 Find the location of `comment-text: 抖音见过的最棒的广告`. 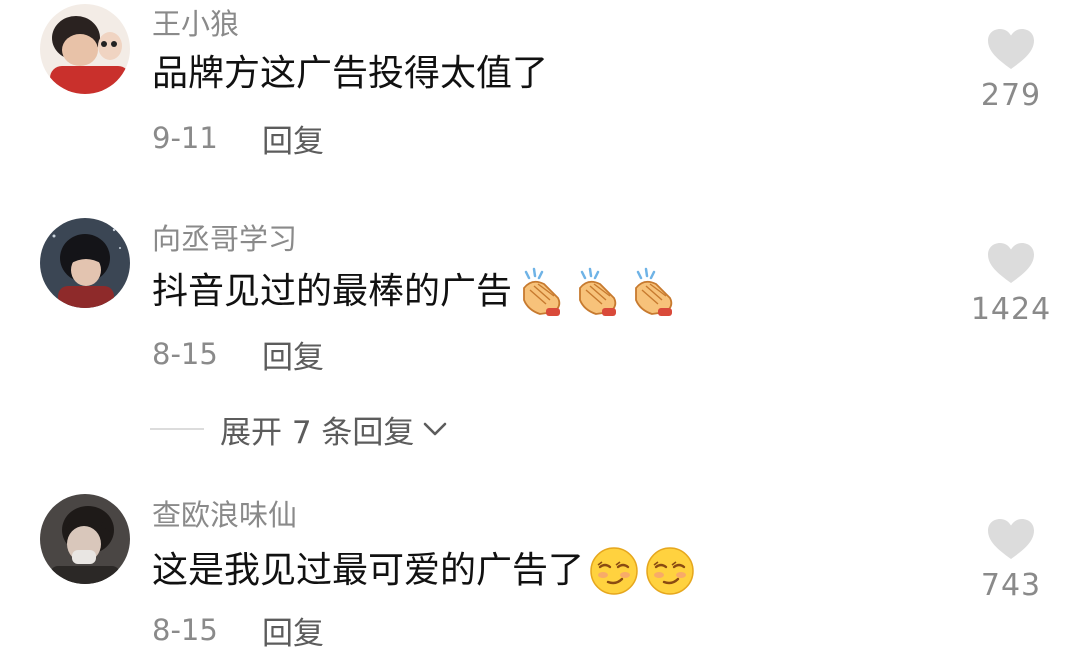

comment-text: 抖音见过的最棒的广告 is located at coordinates (416, 292).